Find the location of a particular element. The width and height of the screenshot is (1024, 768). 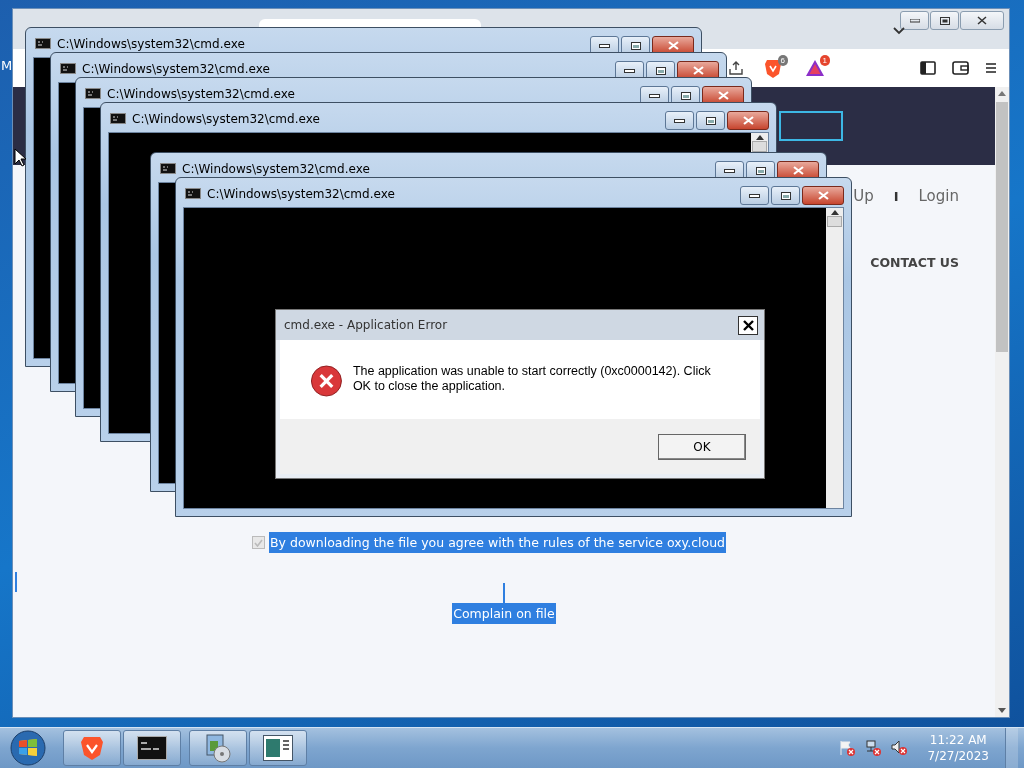

menu-link: CONTACT US is located at coordinates (914, 262).